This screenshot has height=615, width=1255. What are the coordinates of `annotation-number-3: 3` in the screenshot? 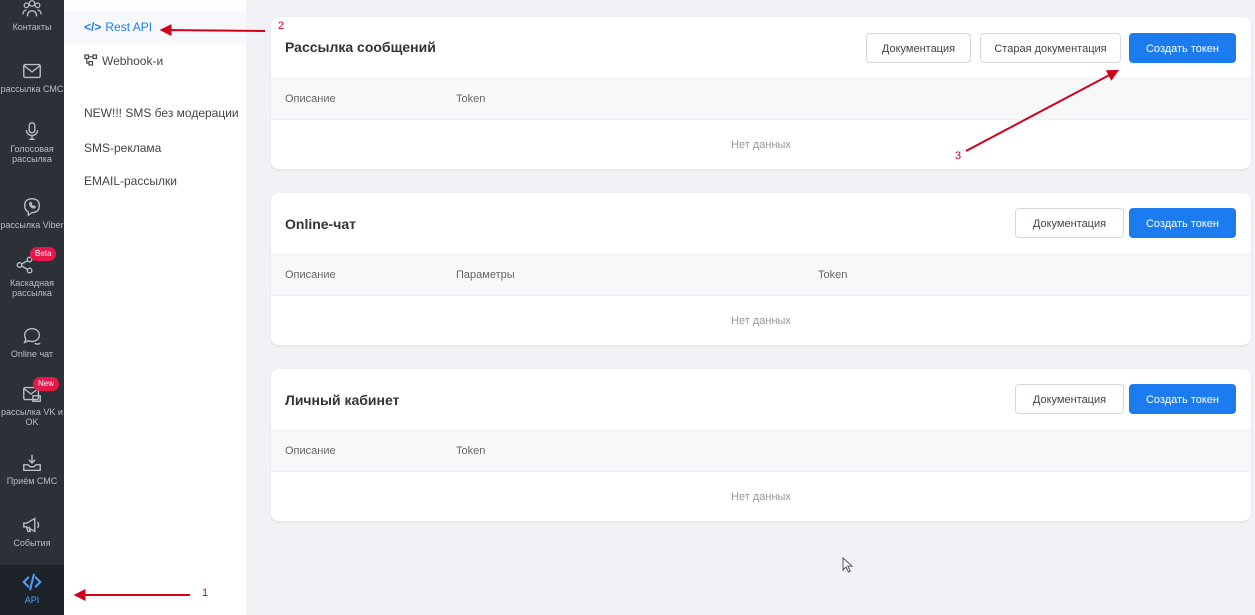 It's located at (958, 156).